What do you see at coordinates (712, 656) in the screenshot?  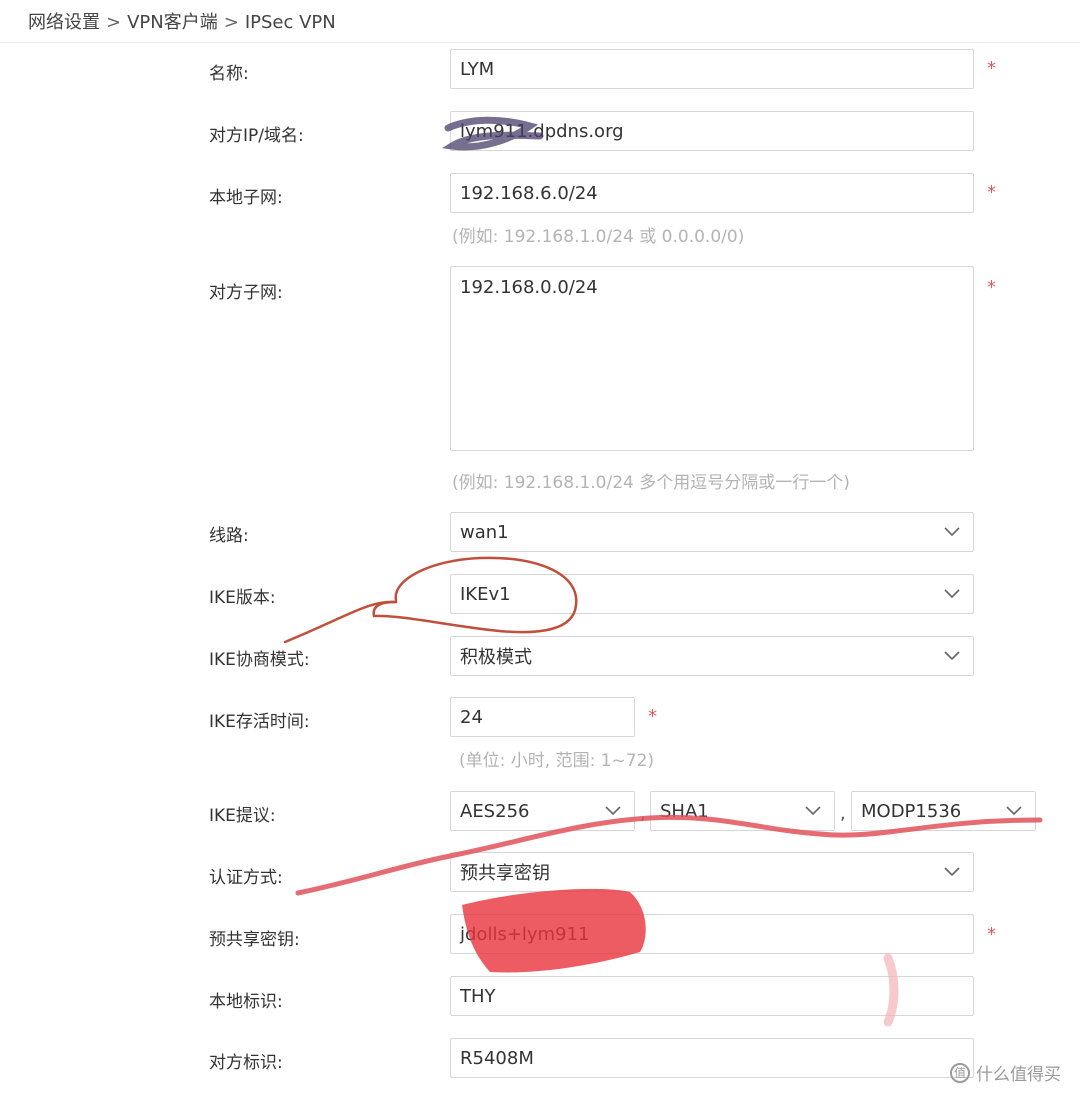 I see `ike-mode-select: 积极模式` at bounding box center [712, 656].